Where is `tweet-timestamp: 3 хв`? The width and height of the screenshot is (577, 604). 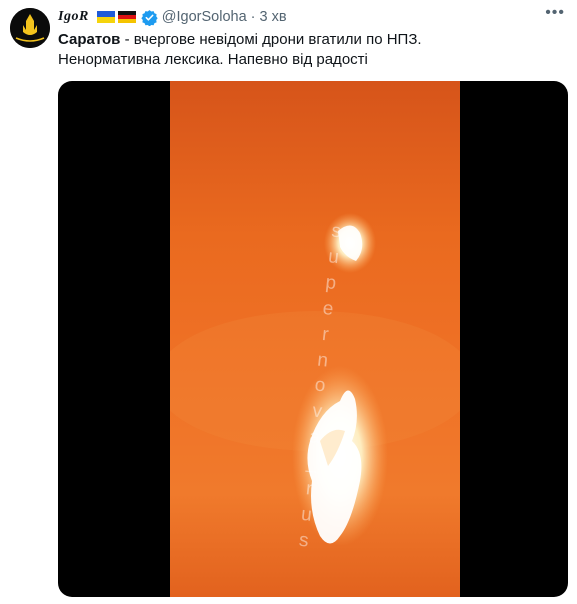 tweet-timestamp: 3 хв is located at coordinates (273, 17).